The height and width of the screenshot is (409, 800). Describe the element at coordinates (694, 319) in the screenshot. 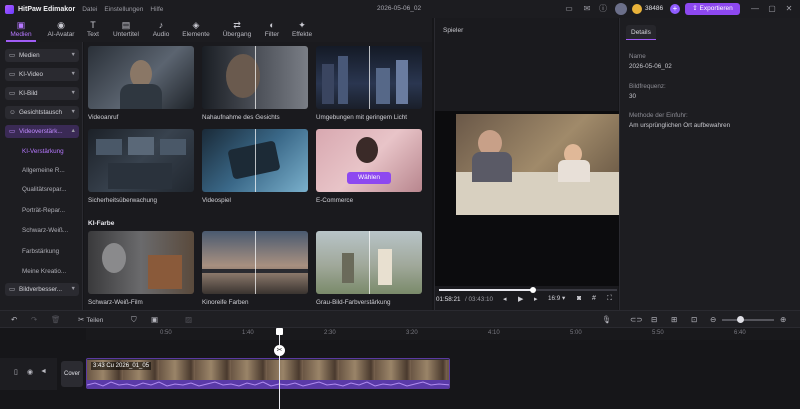

I see `marker-icon: ⊡` at that location.